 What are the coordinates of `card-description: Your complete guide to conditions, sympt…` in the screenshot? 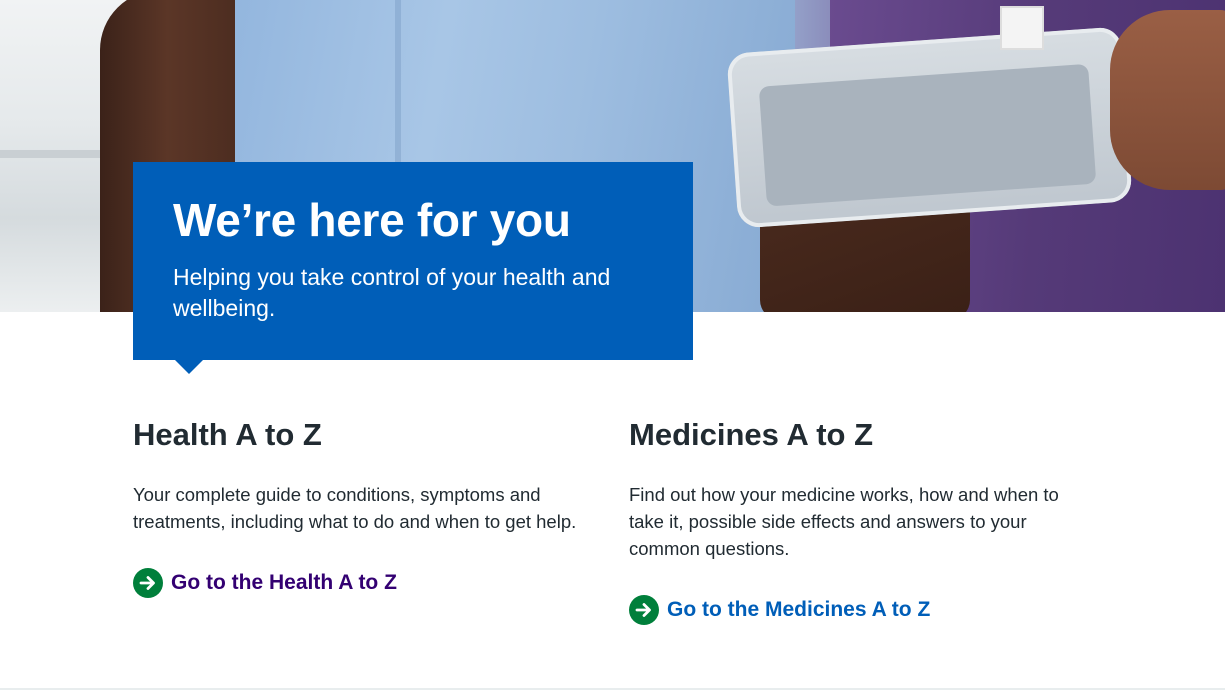 It's located at (355, 508).